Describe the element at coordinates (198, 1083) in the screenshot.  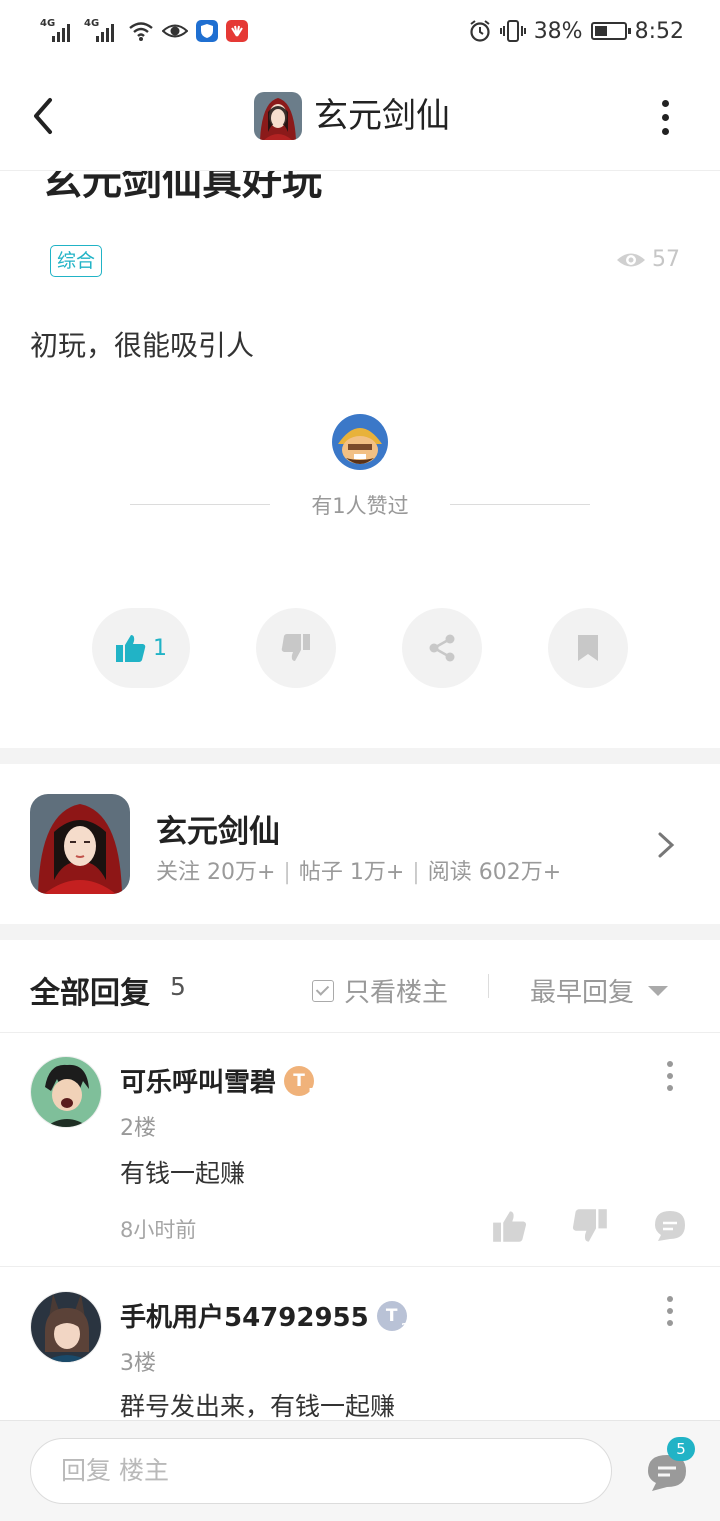
I see `username-text: 可乐呼叫雪碧` at that location.